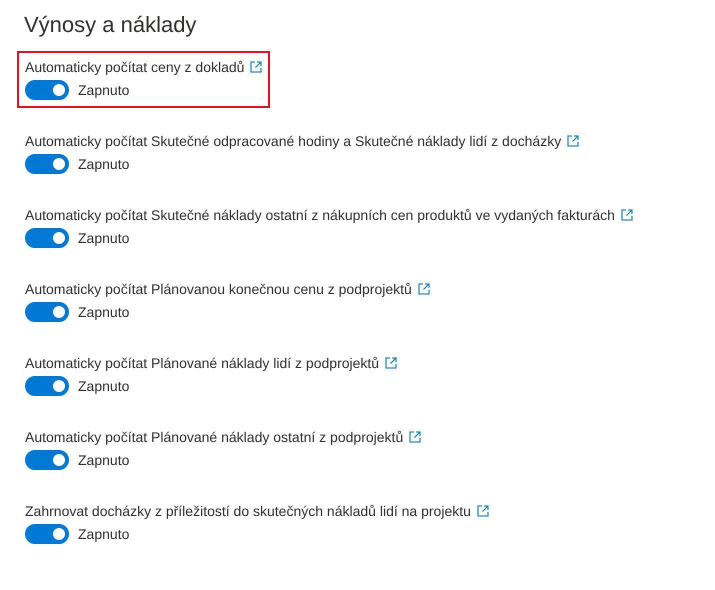 This screenshot has width=715, height=590. Describe the element at coordinates (248, 511) in the screenshot. I see `setting-label: Zahrnovat docházky z příležitostí do skutečných nákladů lidí na projektu` at that location.